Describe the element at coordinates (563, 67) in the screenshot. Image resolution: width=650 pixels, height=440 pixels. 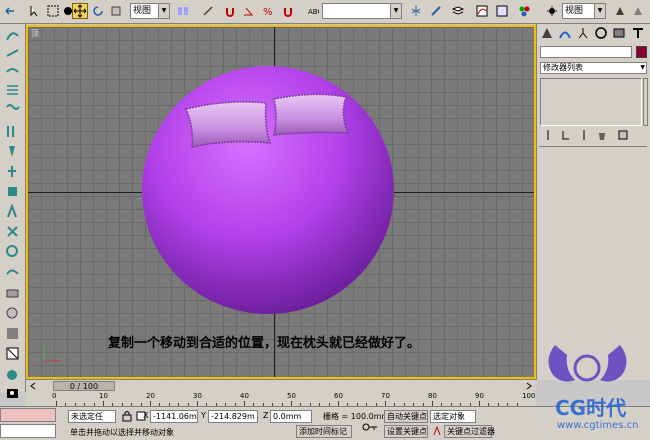
I see `modifier-list-label: 修改器列表` at that location.